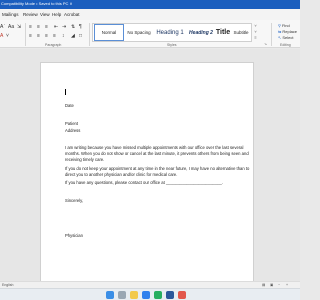 The height and width of the screenshot is (300, 320). Describe the element at coordinates (7, 36) in the screenshot. I see `chevron-down-icon: ˅` at that location.